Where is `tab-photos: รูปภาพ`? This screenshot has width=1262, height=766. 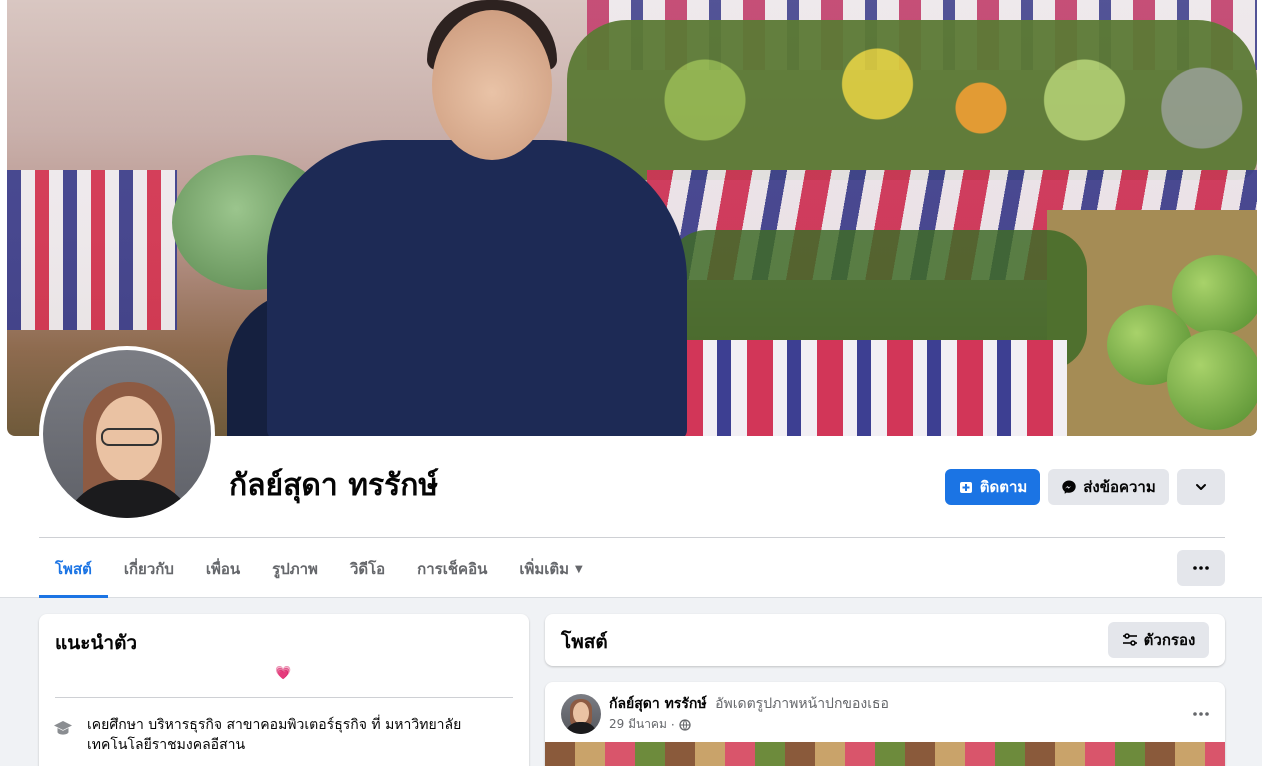
tab-photos: รูปภาพ is located at coordinates (295, 569).